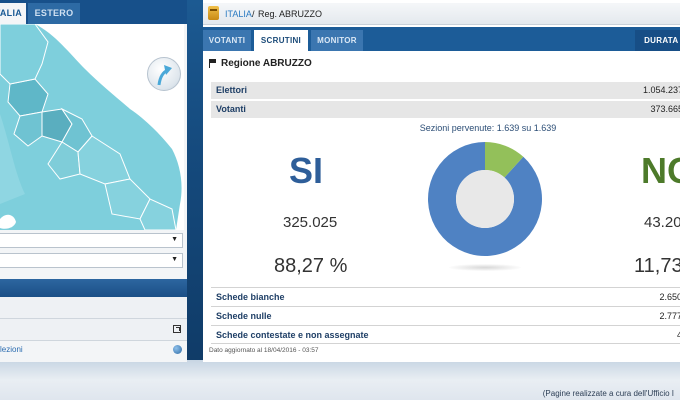  What do you see at coordinates (93, 12) in the screenshot?
I see `left-tab-bar: ITALIA ESTERO` at bounding box center [93, 12].